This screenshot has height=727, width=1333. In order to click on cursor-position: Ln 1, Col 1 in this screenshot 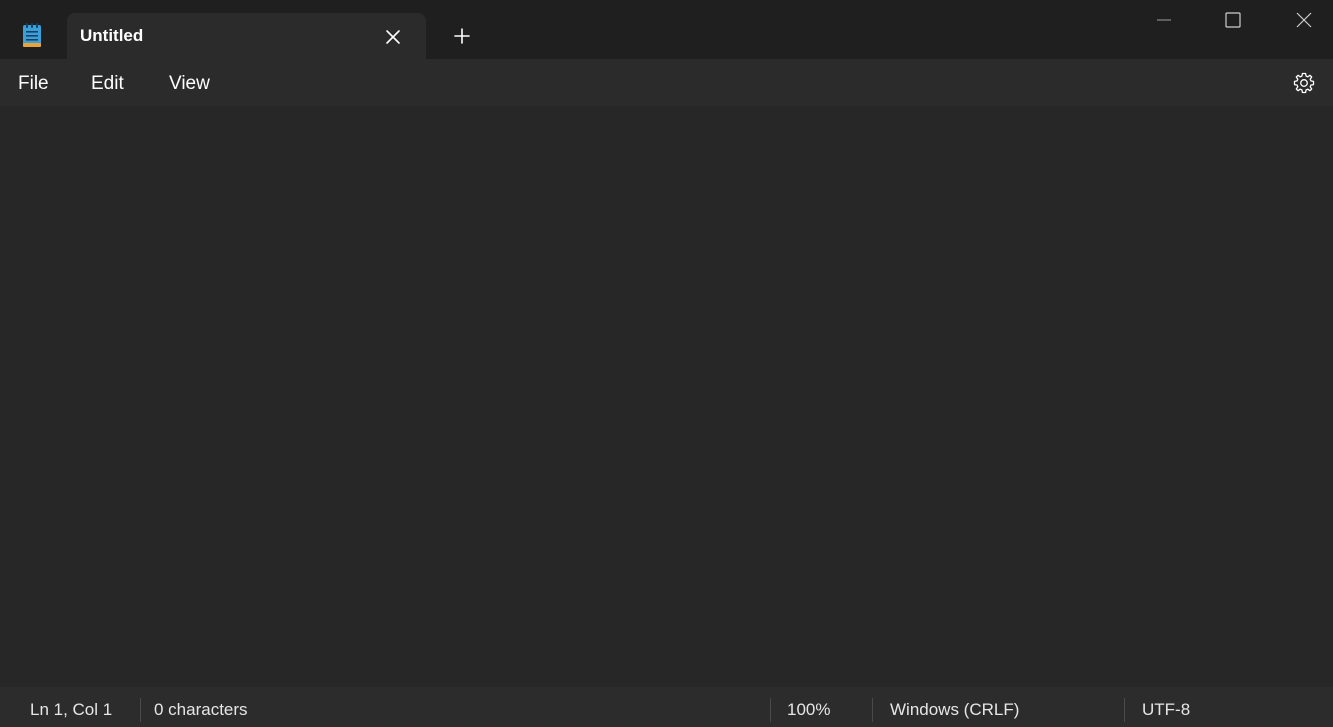, I will do `click(71, 709)`.